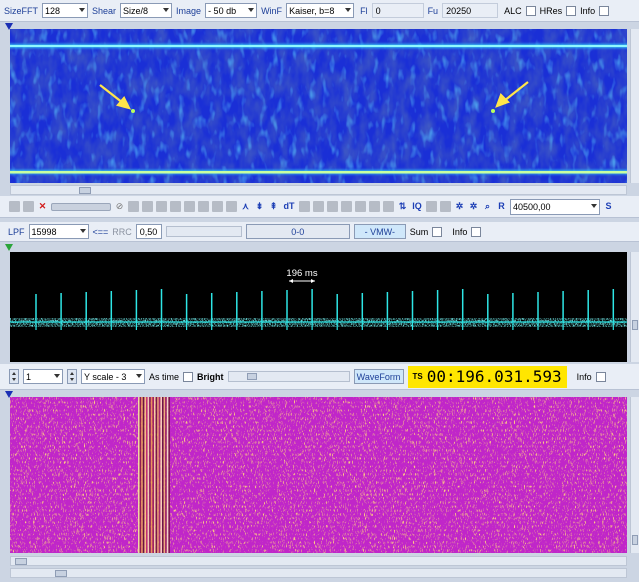  What do you see at coordinates (245, 206) in the screenshot?
I see `spread-icon: ⋏` at bounding box center [245, 206].